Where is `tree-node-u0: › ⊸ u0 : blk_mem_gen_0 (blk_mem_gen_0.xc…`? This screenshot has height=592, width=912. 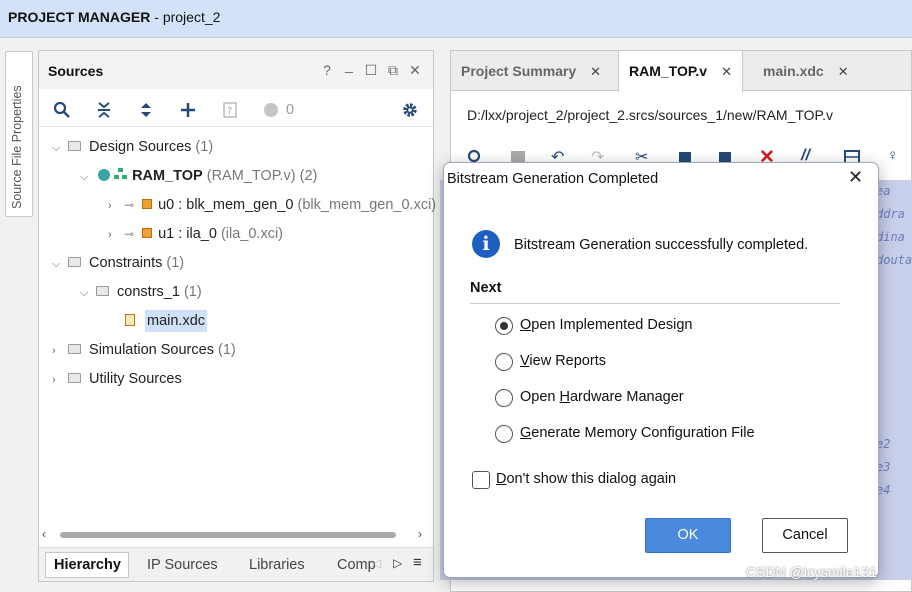 tree-node-u0: › ⊸ u0 : blk_mem_gen_0 (blk_mem_gen_0.xc… is located at coordinates (272, 205).